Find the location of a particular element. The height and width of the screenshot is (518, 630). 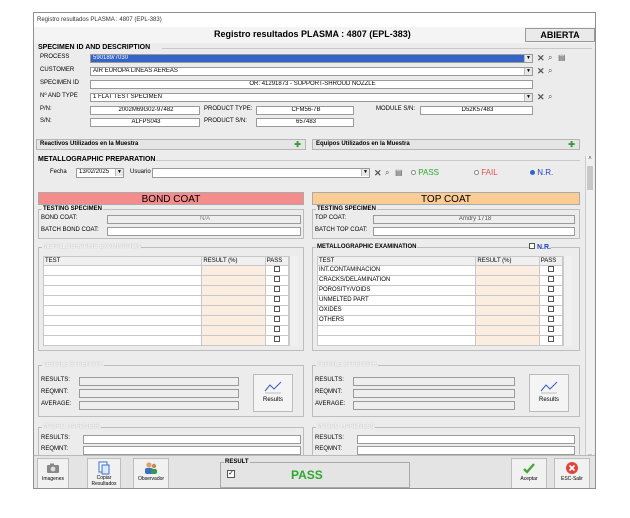

table-row: POROSITY/VOIDS is located at coordinates (440, 290).